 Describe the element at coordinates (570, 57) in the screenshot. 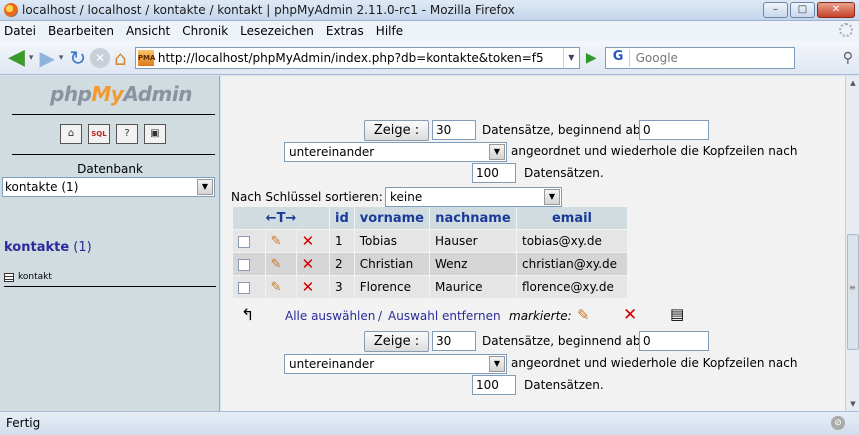

I see `url-history-dropdown-icon: ▼` at that location.